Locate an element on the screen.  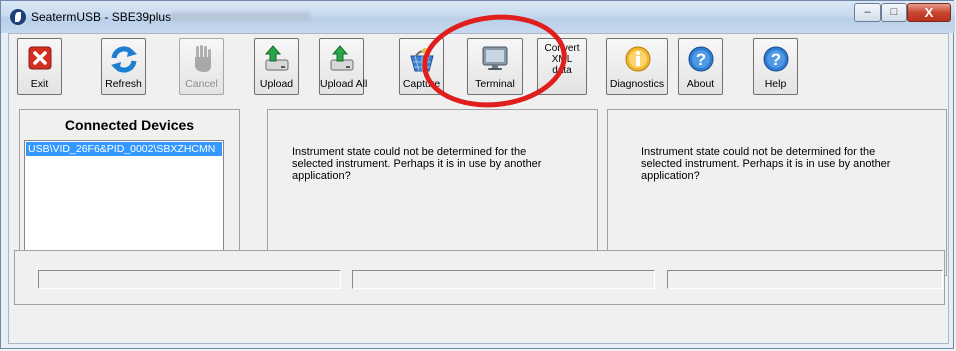
cancel-label: Cancel is located at coordinates (201, 84).